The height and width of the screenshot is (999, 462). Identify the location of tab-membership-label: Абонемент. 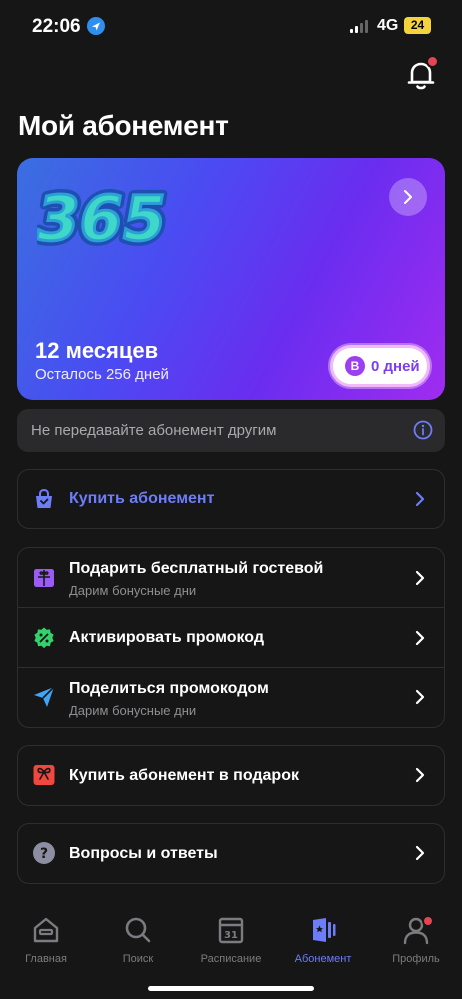
(323, 959).